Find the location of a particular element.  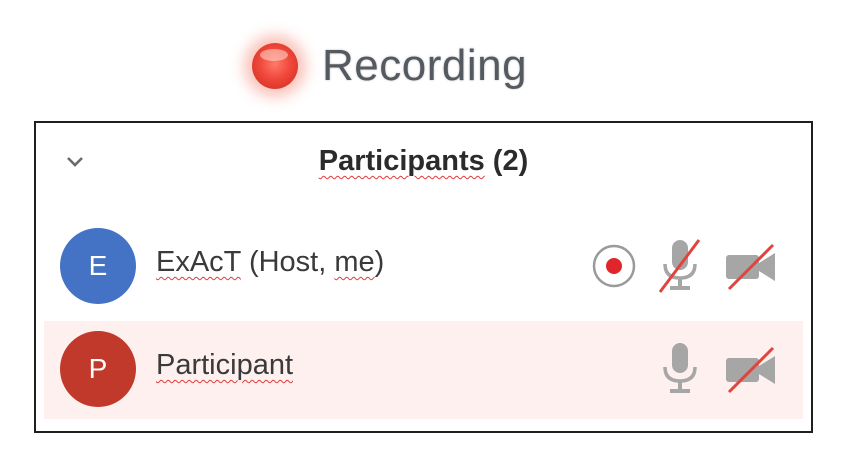

recording-status-icon is located at coordinates (614, 266).